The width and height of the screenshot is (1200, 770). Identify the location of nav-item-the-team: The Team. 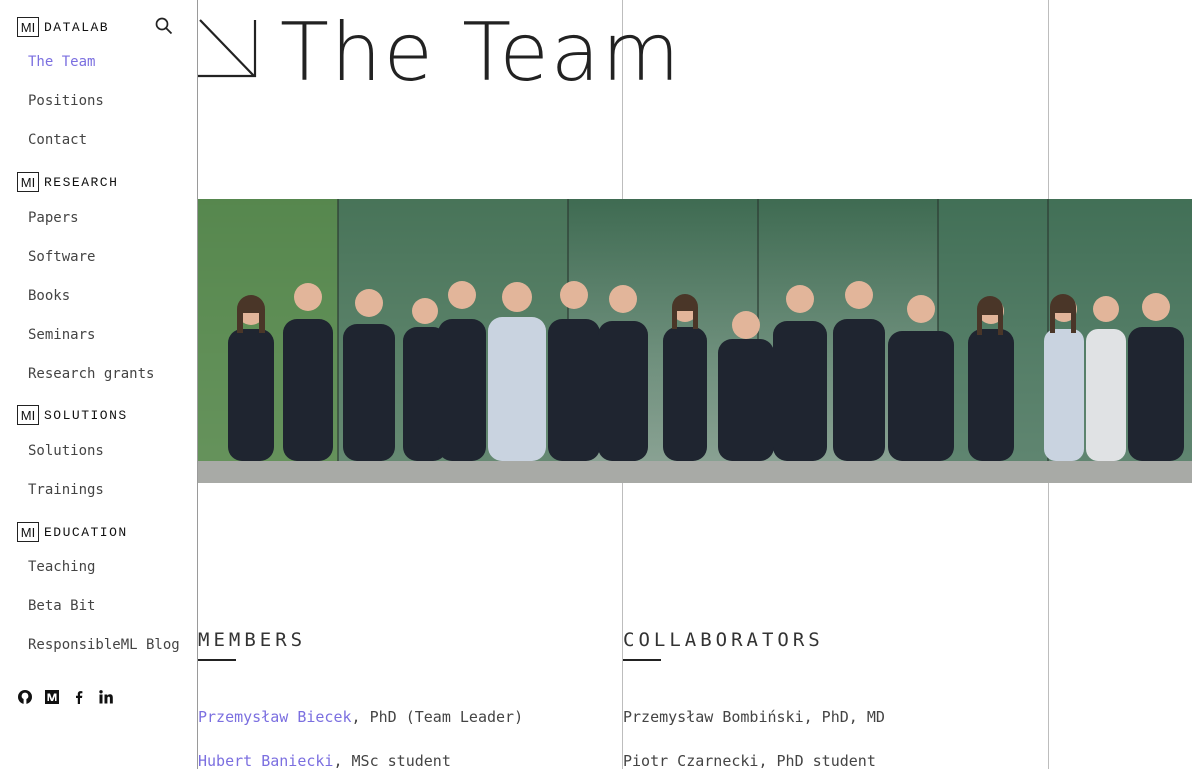
(61, 62).